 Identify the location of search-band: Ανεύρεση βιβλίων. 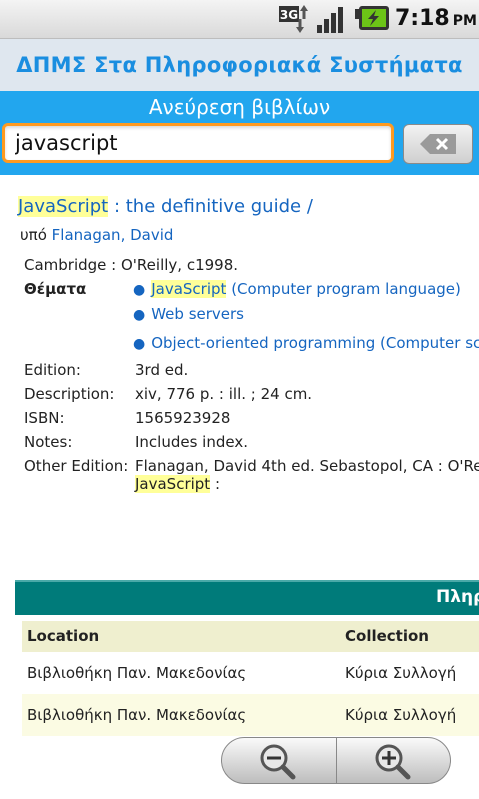
(239, 133).